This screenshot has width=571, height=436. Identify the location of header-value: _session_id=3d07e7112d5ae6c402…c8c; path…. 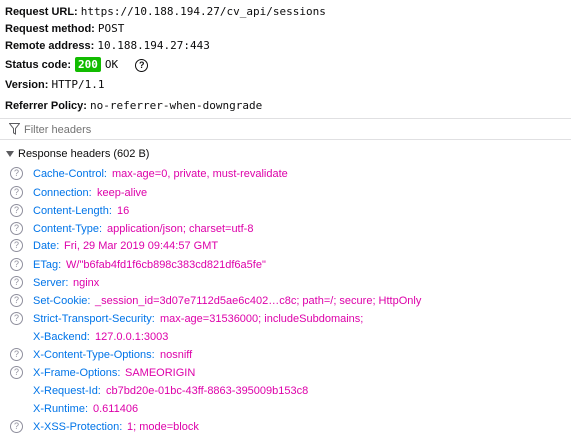
(258, 301).